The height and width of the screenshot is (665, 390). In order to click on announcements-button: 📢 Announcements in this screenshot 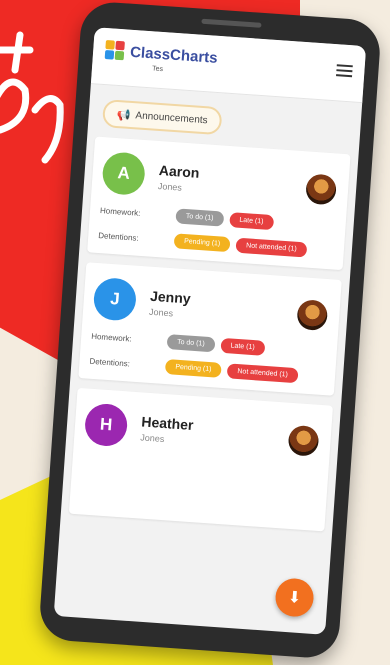, I will do `click(162, 117)`.